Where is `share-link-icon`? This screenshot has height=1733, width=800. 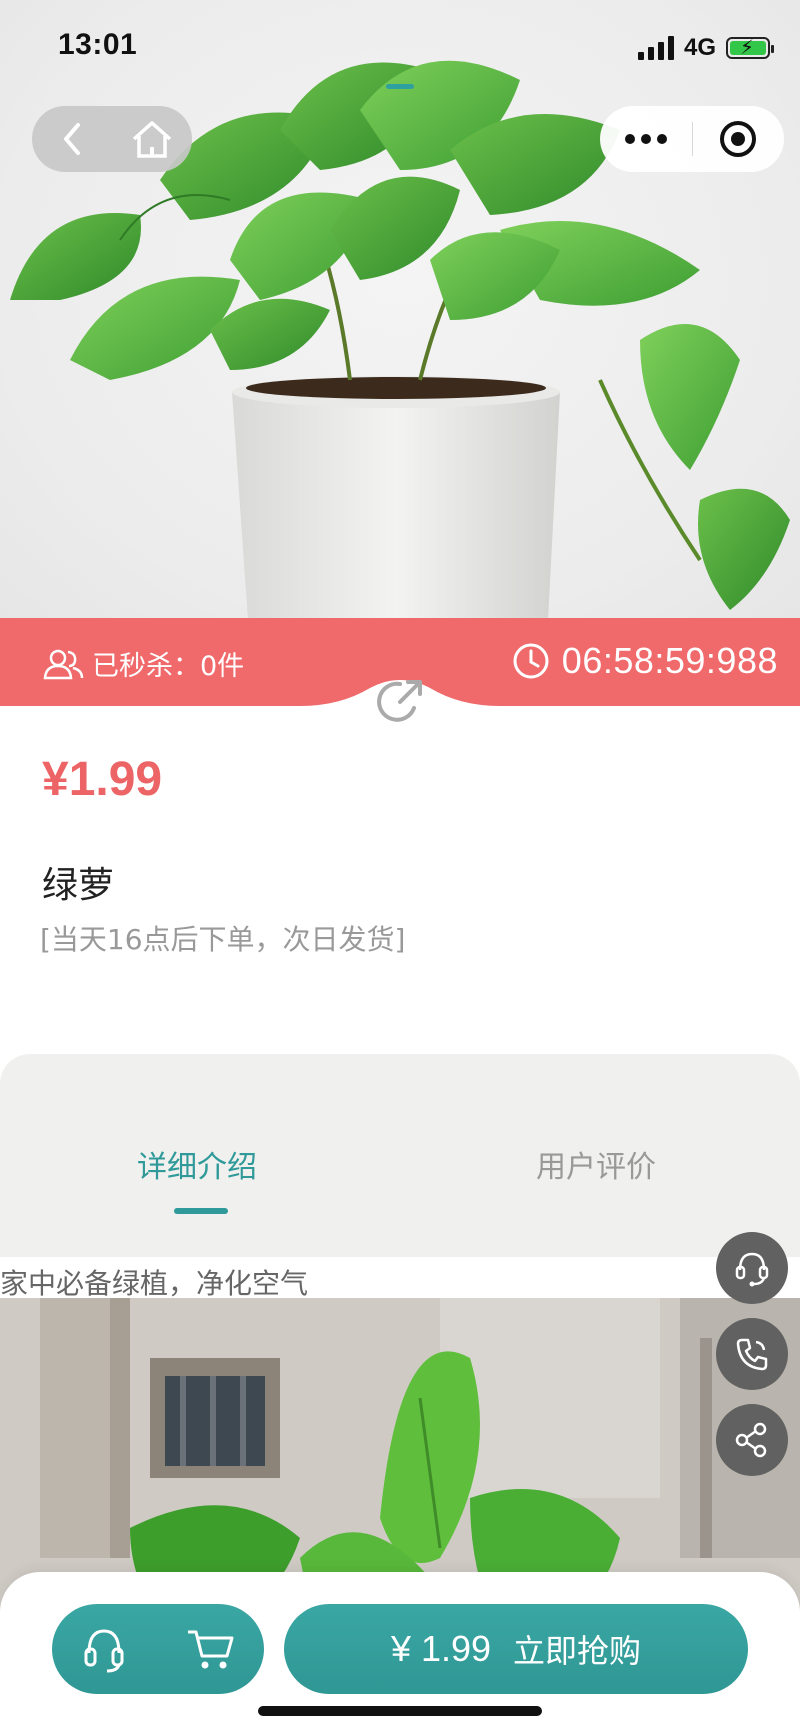
share-link-icon is located at coordinates (400, 702).